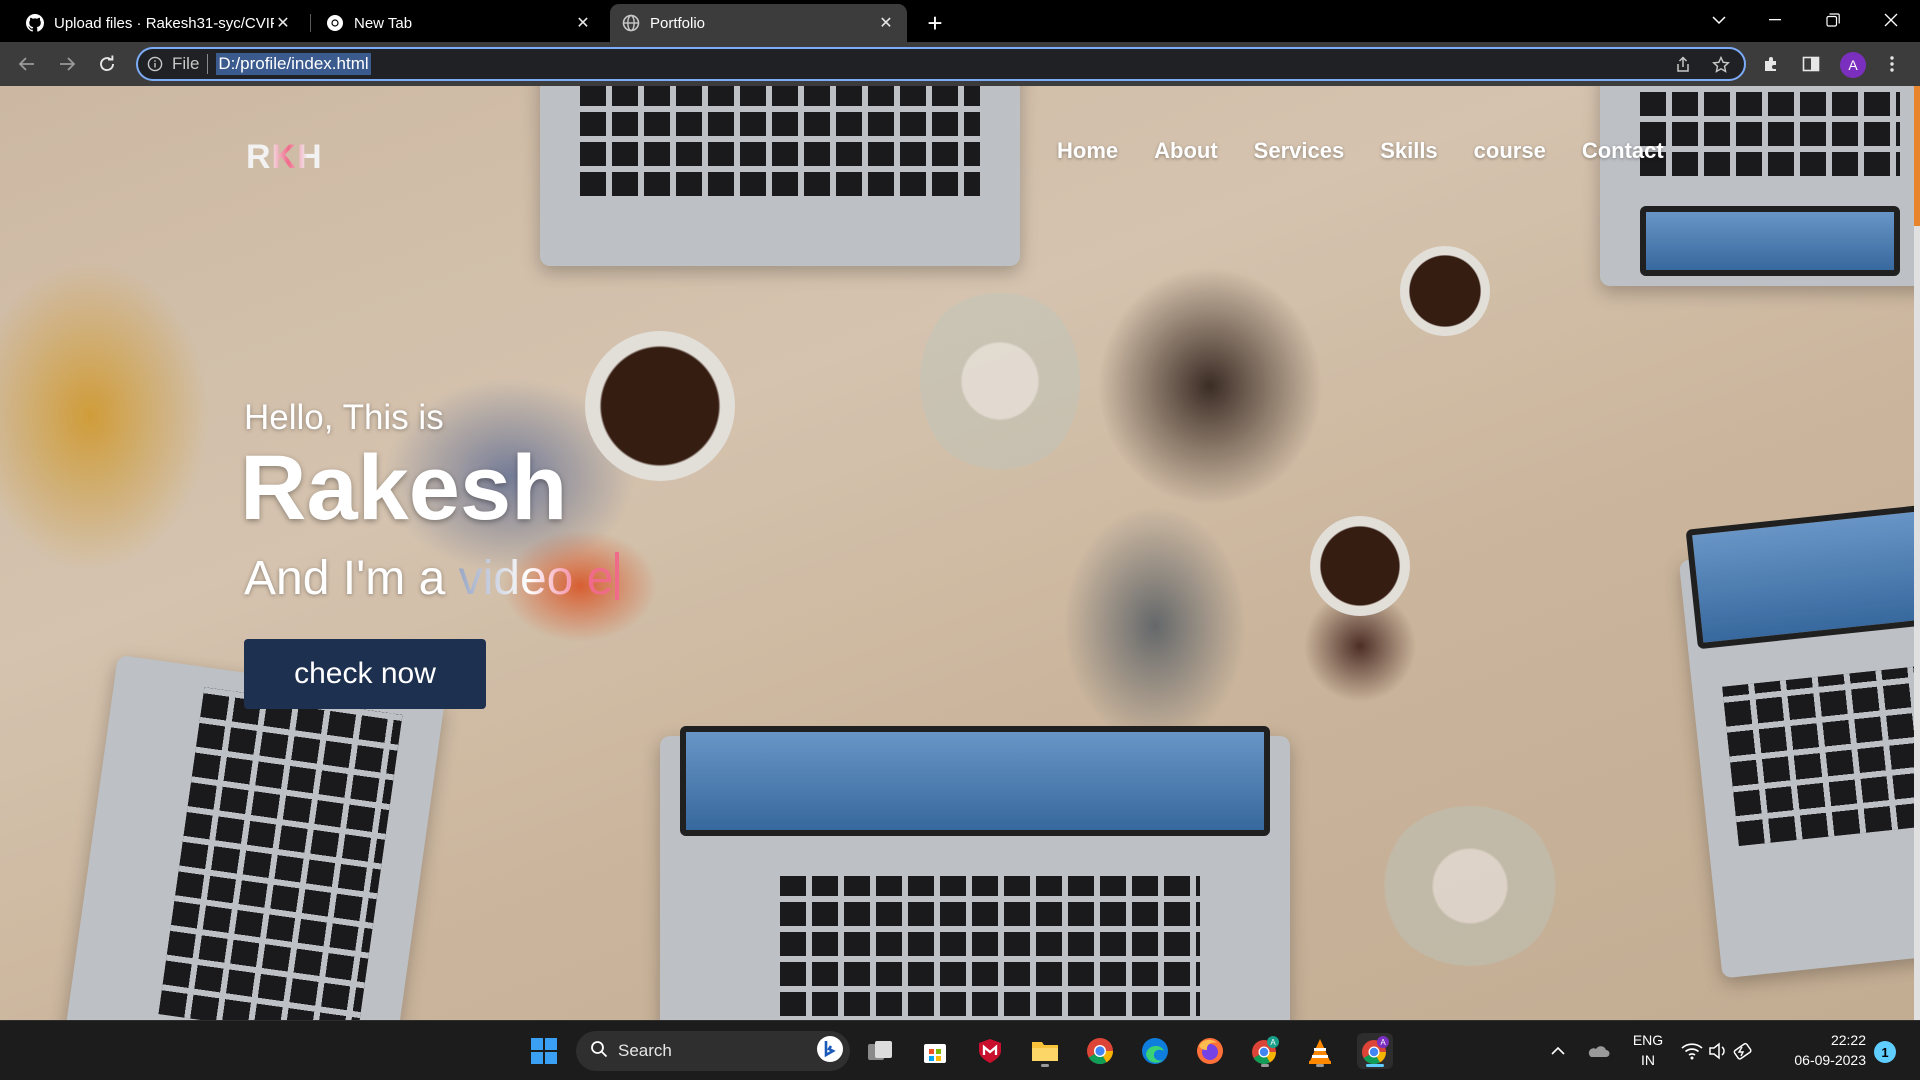 The height and width of the screenshot is (1080, 1920). What do you see at coordinates (1598, 1051) in the screenshot?
I see `onedrive-icon` at bounding box center [1598, 1051].